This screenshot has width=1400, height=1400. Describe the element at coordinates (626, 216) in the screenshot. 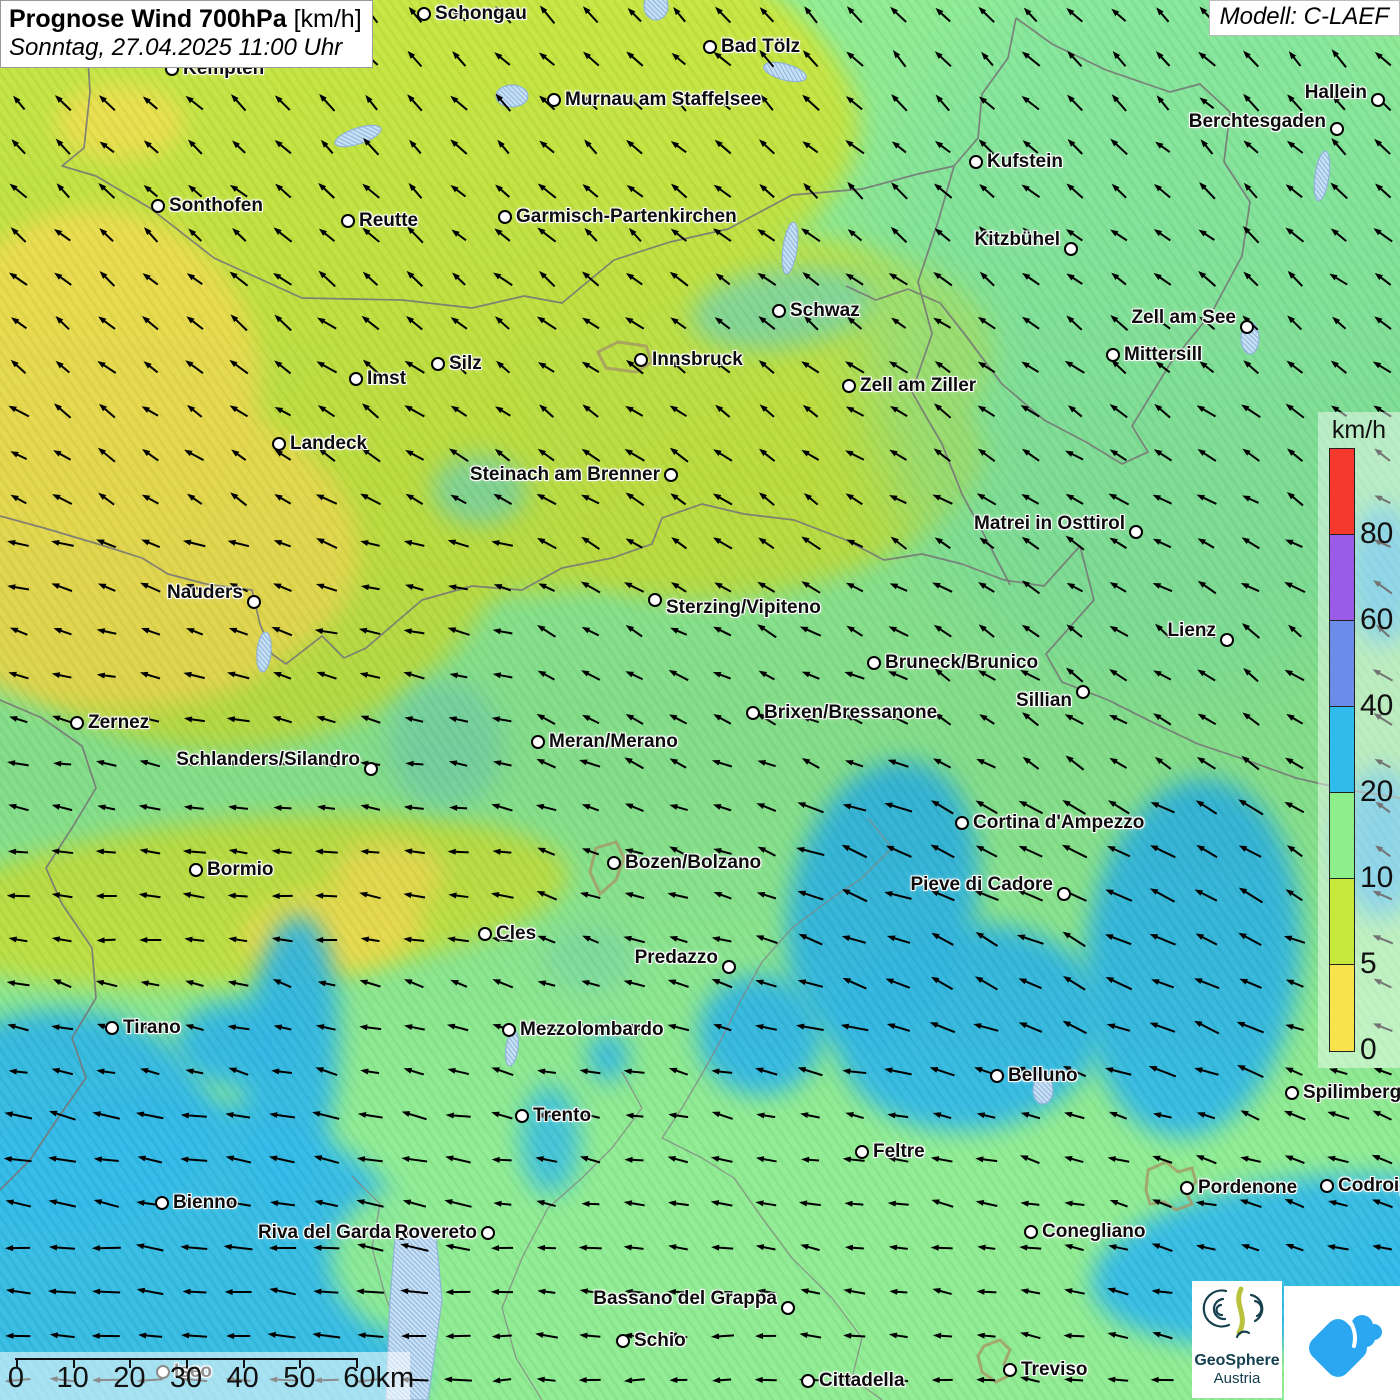

I see `city-label: Garmisch-Partenkirchen` at that location.